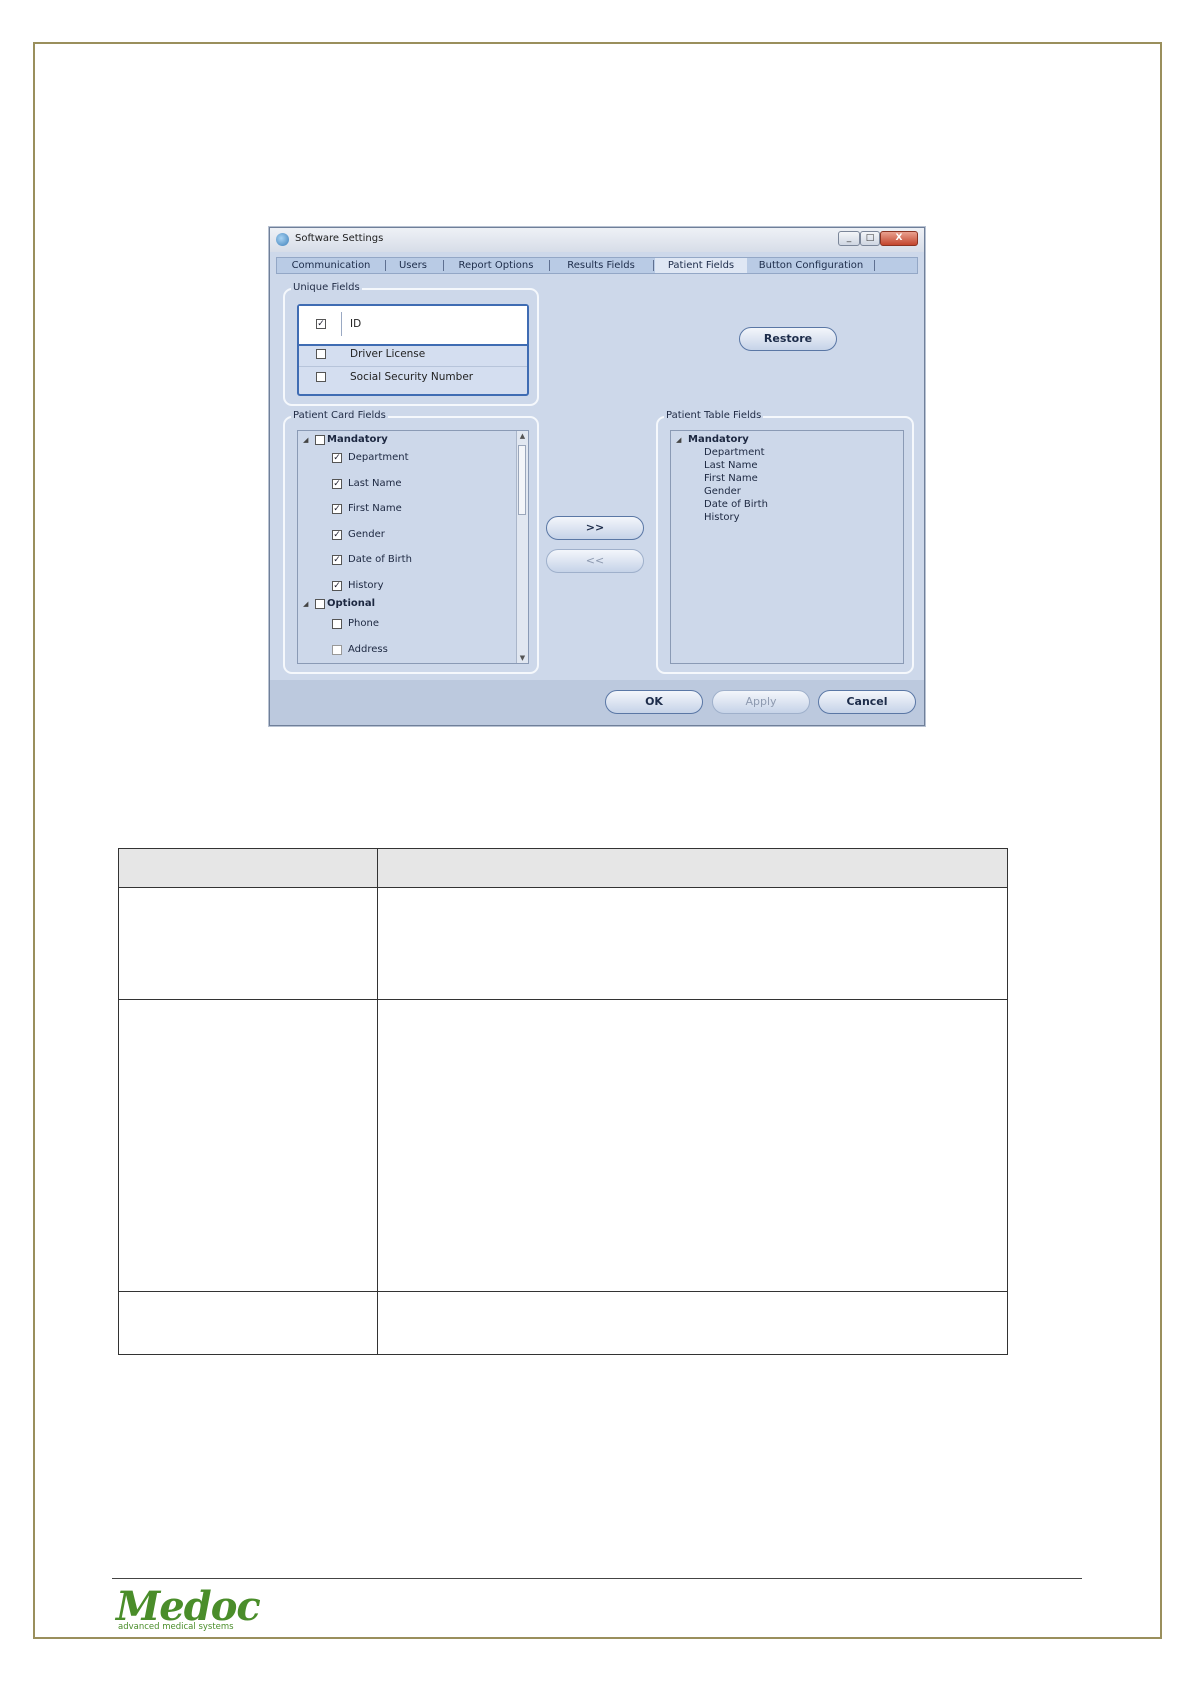 The image size is (1191, 1684). What do you see at coordinates (320, 604) in the screenshot?
I see `optional-checkbox` at bounding box center [320, 604].